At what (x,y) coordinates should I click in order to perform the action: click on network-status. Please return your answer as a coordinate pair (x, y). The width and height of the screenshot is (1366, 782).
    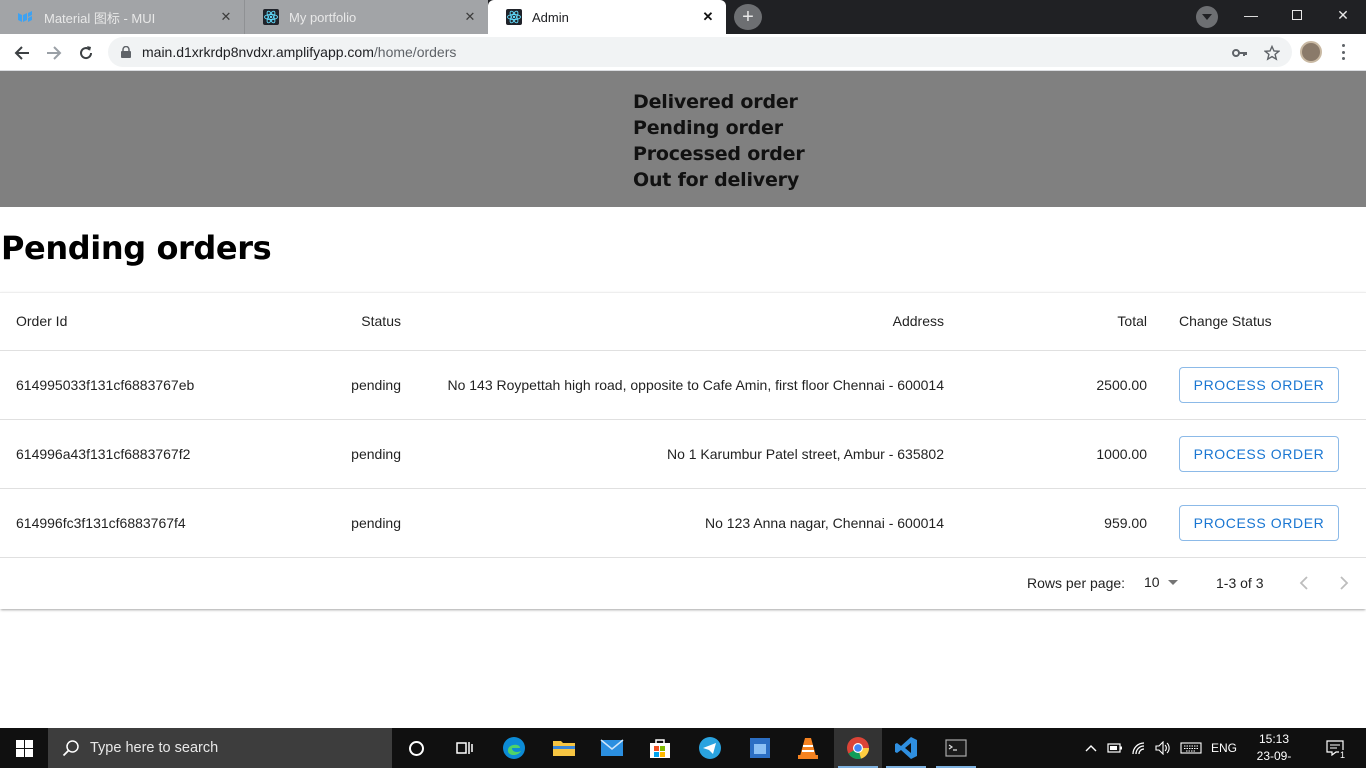
    Looking at the image, I should click on (1139, 748).